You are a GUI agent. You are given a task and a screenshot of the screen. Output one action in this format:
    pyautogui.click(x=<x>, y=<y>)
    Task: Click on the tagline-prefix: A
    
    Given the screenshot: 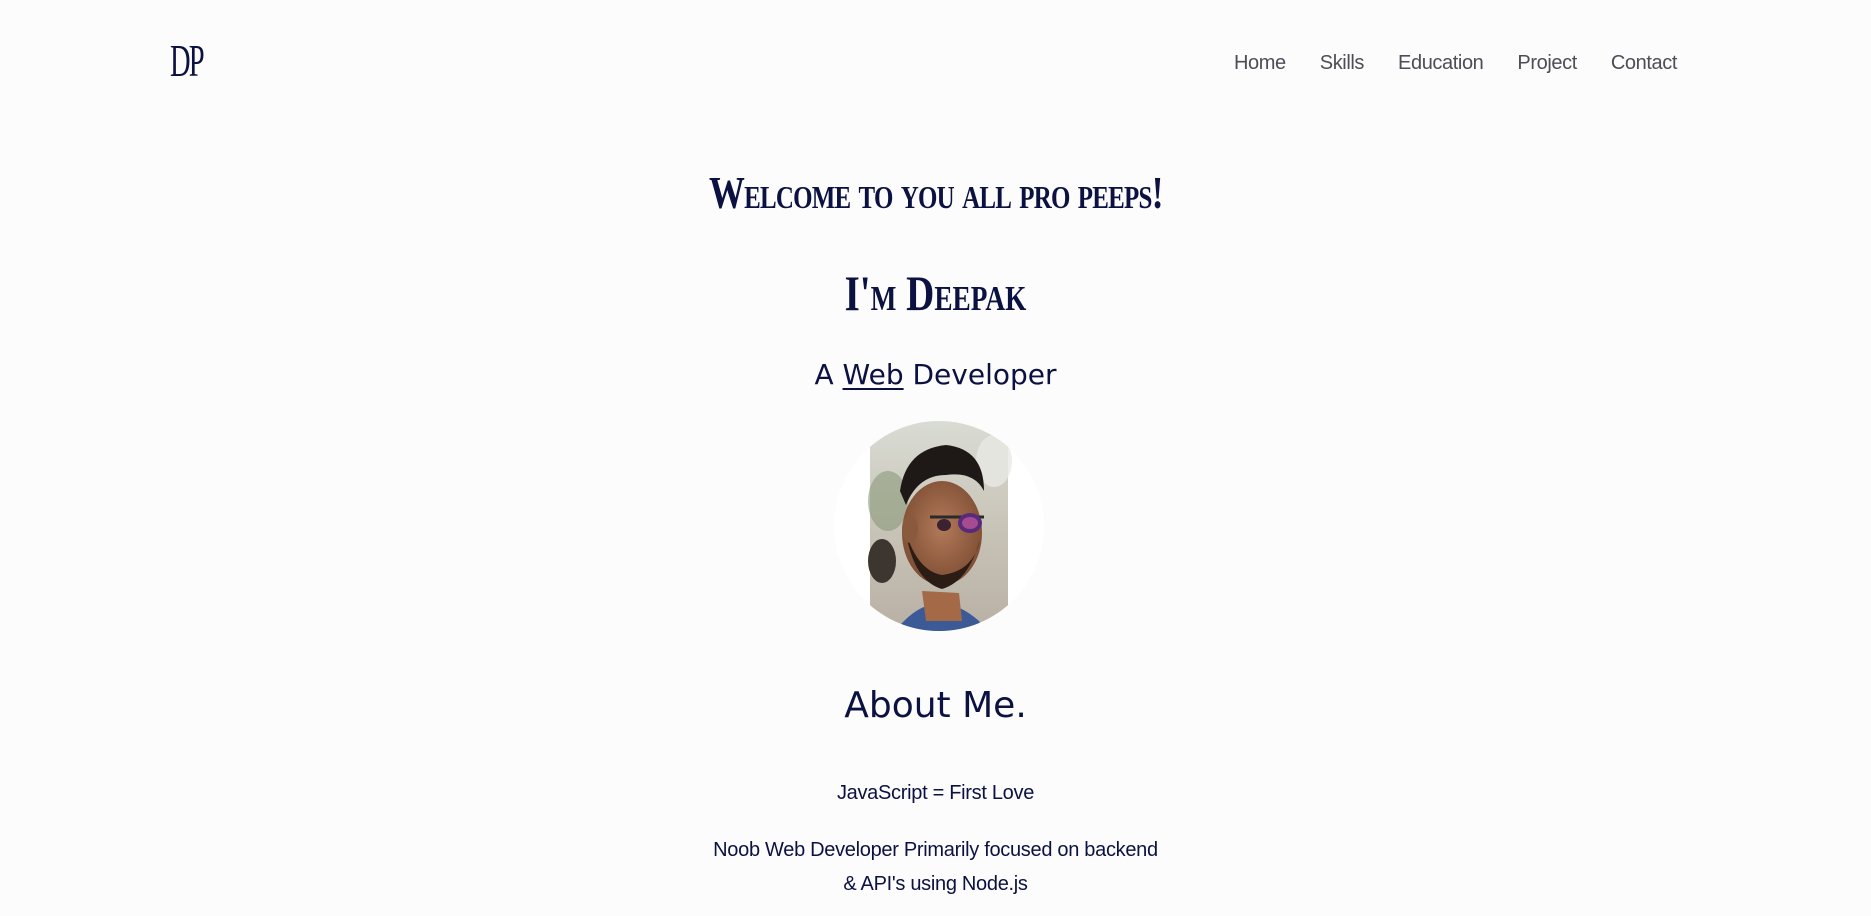 What is the action you would take?
    pyautogui.click(x=824, y=374)
    